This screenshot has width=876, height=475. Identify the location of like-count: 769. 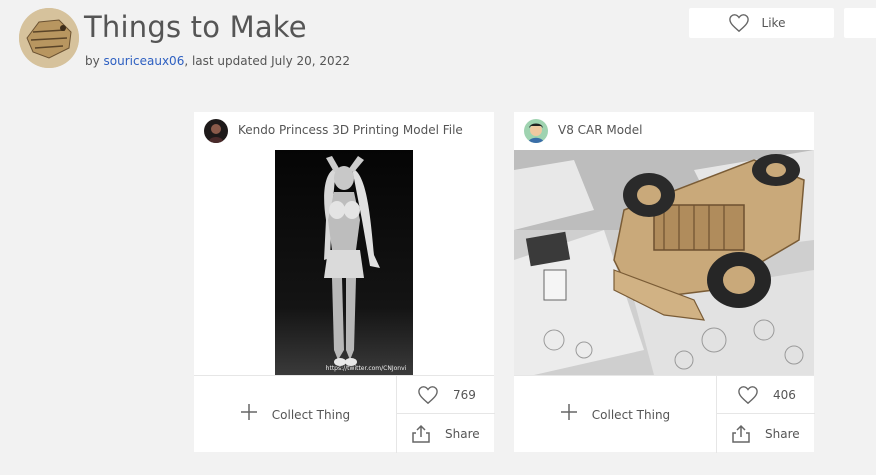
(464, 394).